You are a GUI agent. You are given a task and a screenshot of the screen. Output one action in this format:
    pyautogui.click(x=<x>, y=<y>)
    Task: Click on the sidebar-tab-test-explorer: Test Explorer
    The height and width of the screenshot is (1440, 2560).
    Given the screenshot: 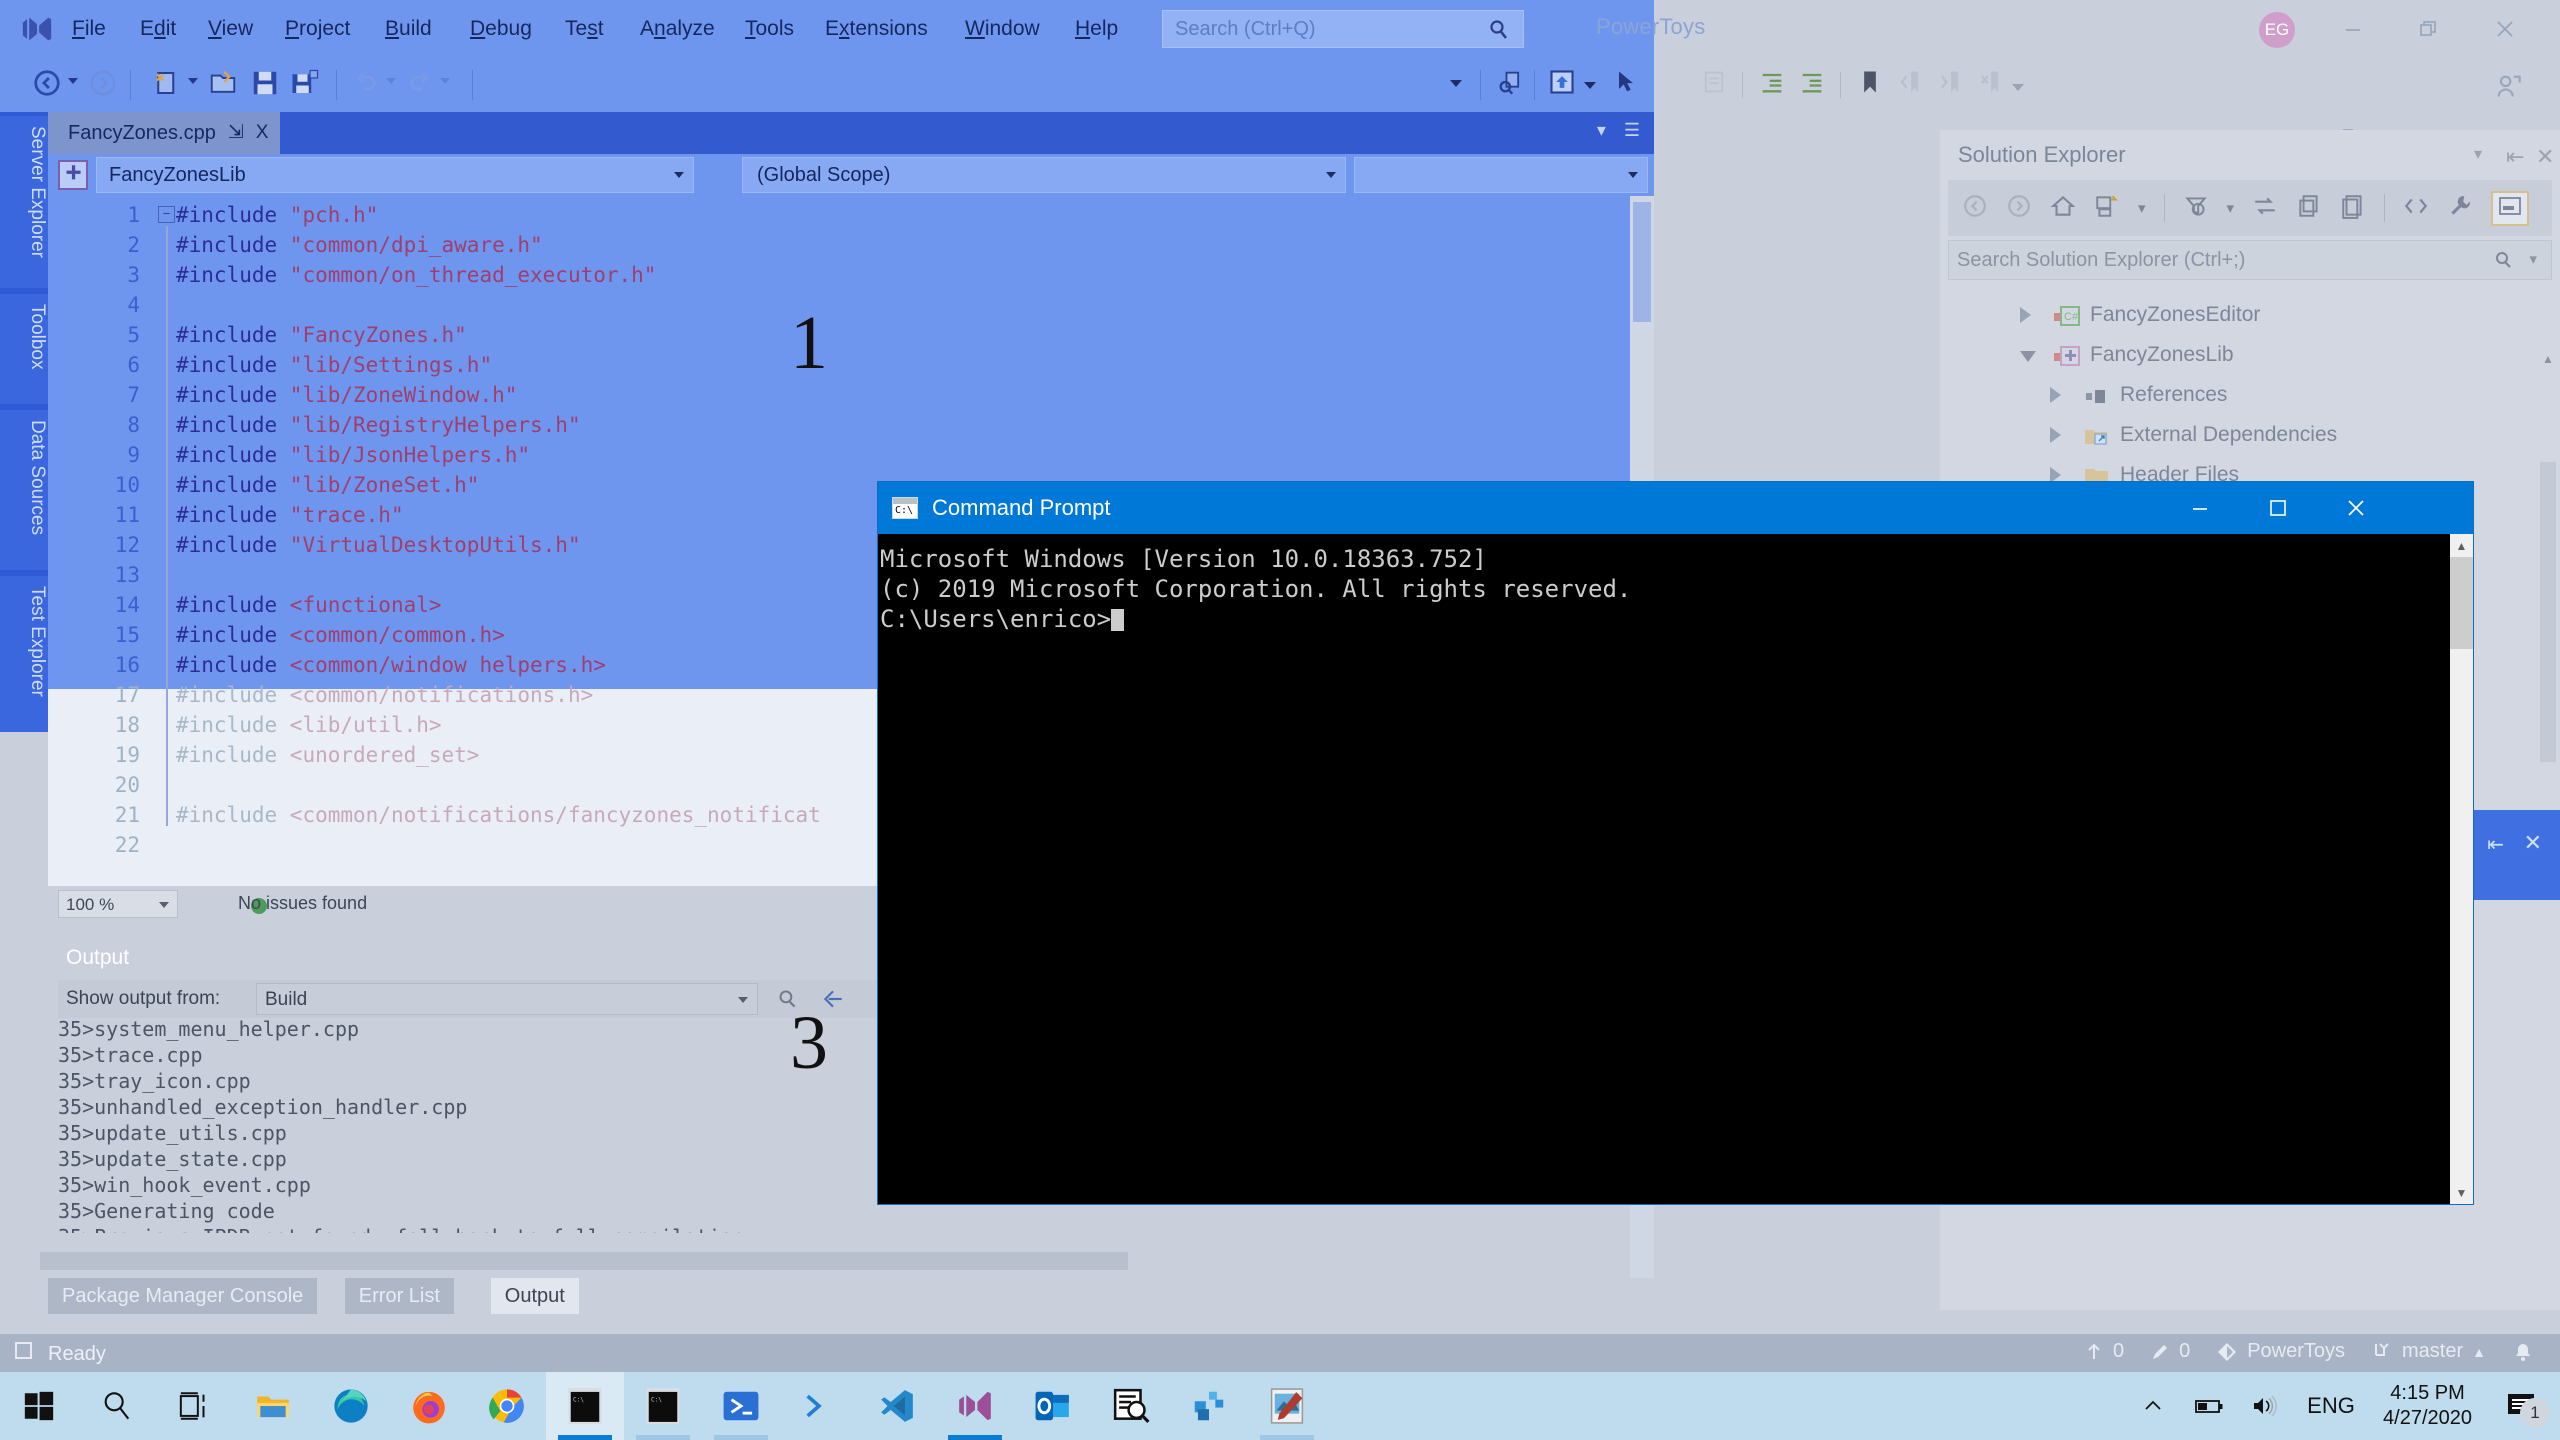 What is the action you would take?
    pyautogui.click(x=24, y=654)
    